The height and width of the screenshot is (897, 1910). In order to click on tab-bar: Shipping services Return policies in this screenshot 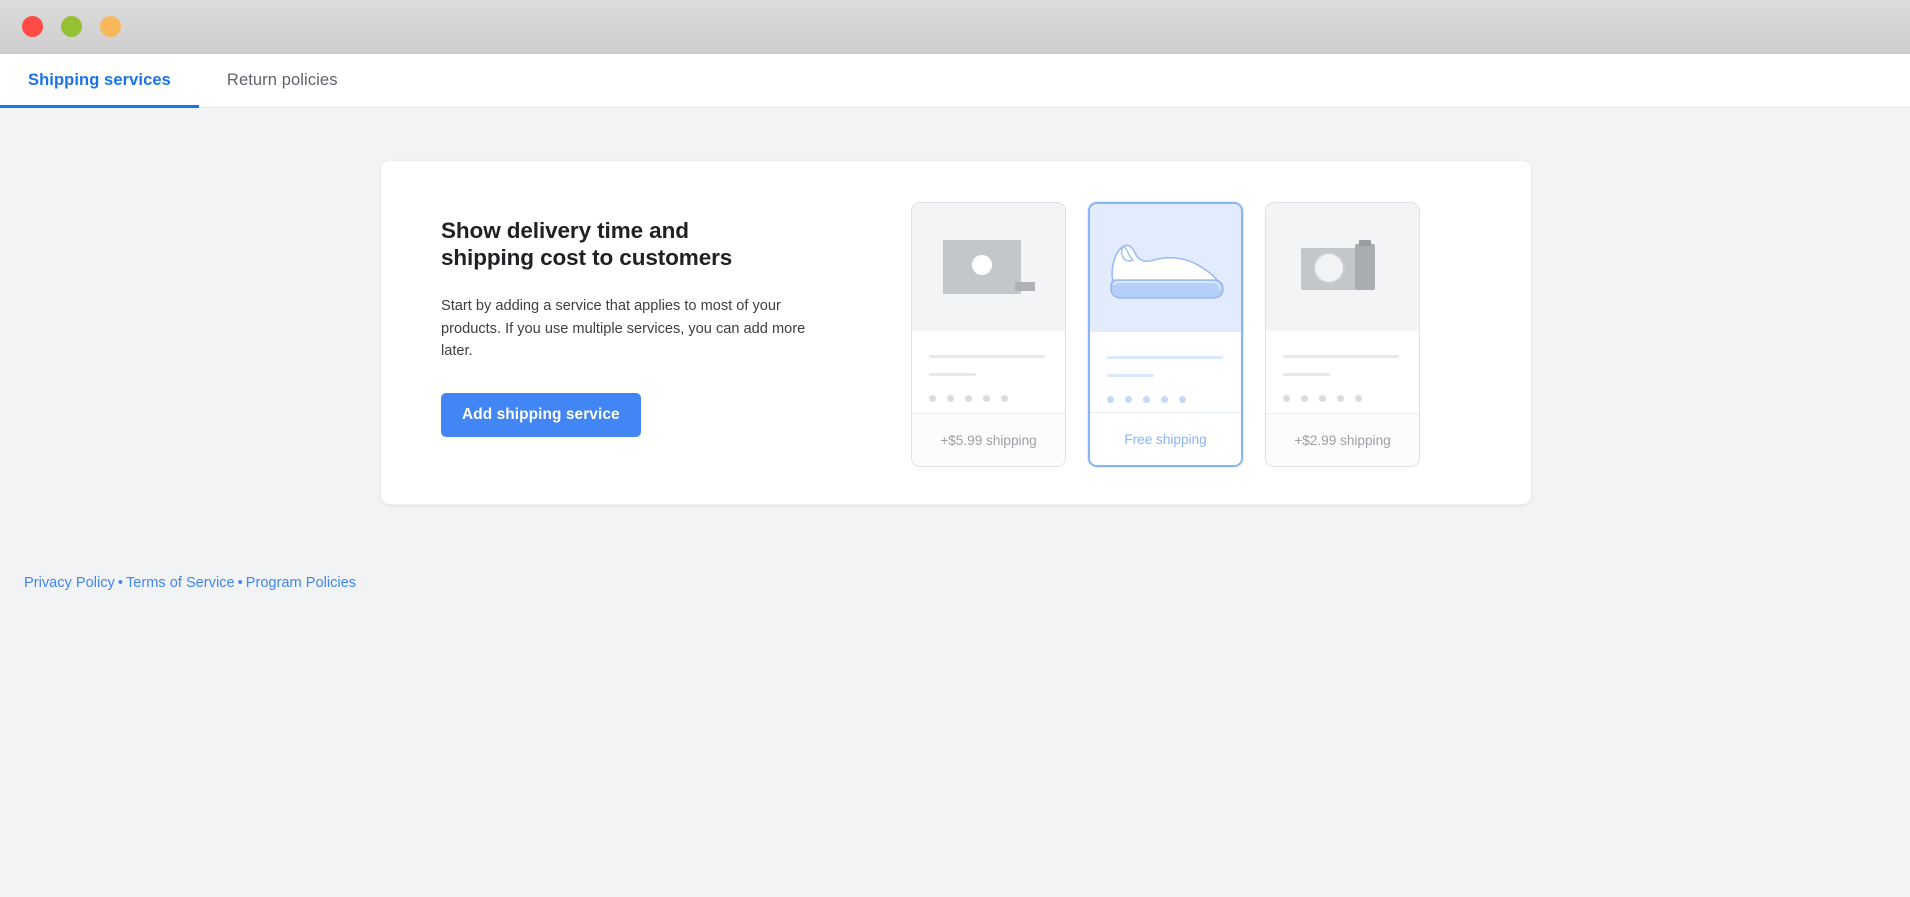, I will do `click(955, 81)`.